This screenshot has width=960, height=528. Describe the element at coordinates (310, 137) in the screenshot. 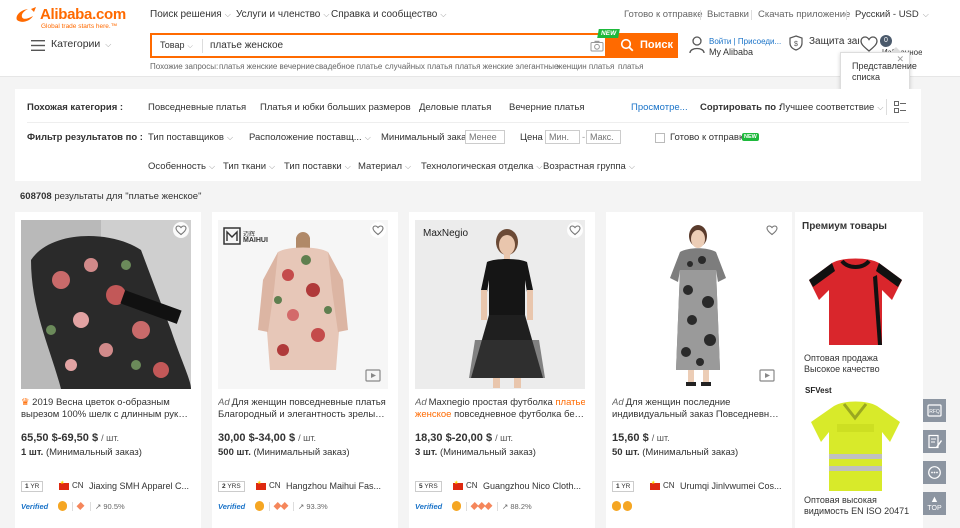

I see `supplier-location-dropdown: Расположение поставщ... ⌵` at that location.